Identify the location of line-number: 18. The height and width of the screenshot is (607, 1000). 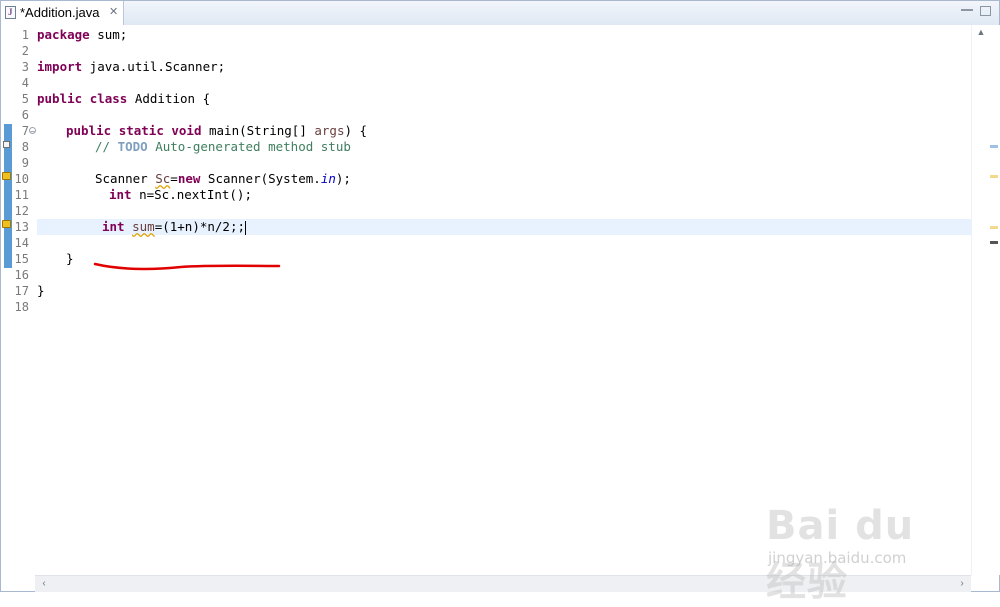
(21, 307).